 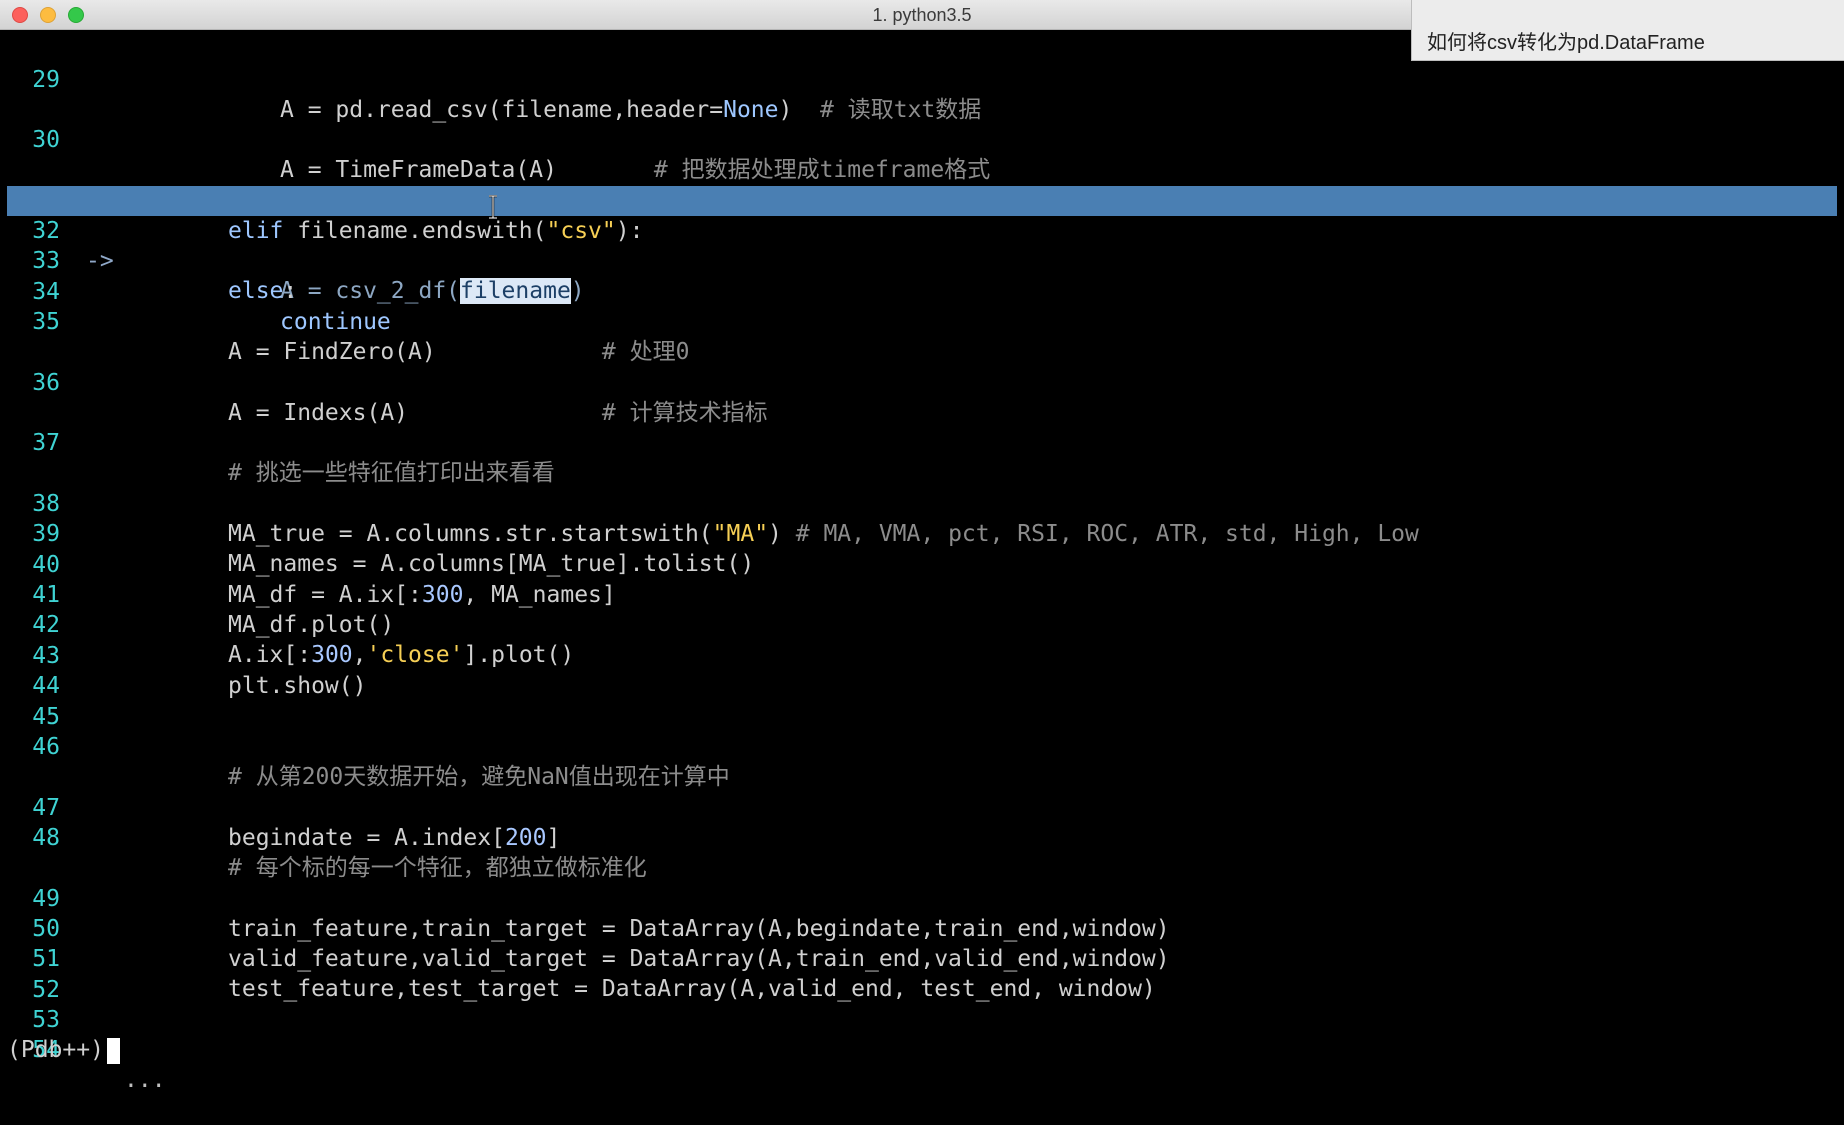 I want to click on pdb-prompt: (Pdb++), so click(x=63, y=1050).